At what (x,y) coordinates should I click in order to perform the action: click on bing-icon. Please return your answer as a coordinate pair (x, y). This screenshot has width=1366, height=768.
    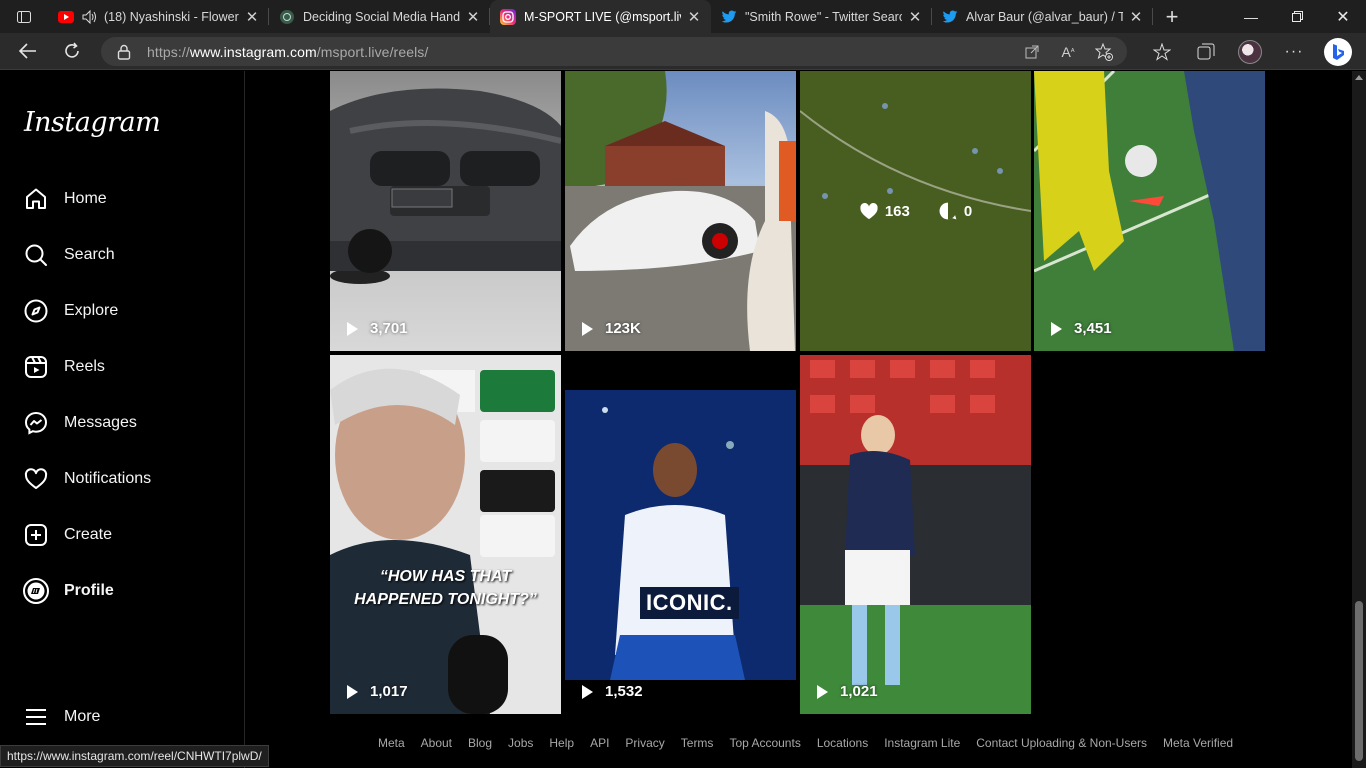
    Looking at the image, I should click on (1338, 51).